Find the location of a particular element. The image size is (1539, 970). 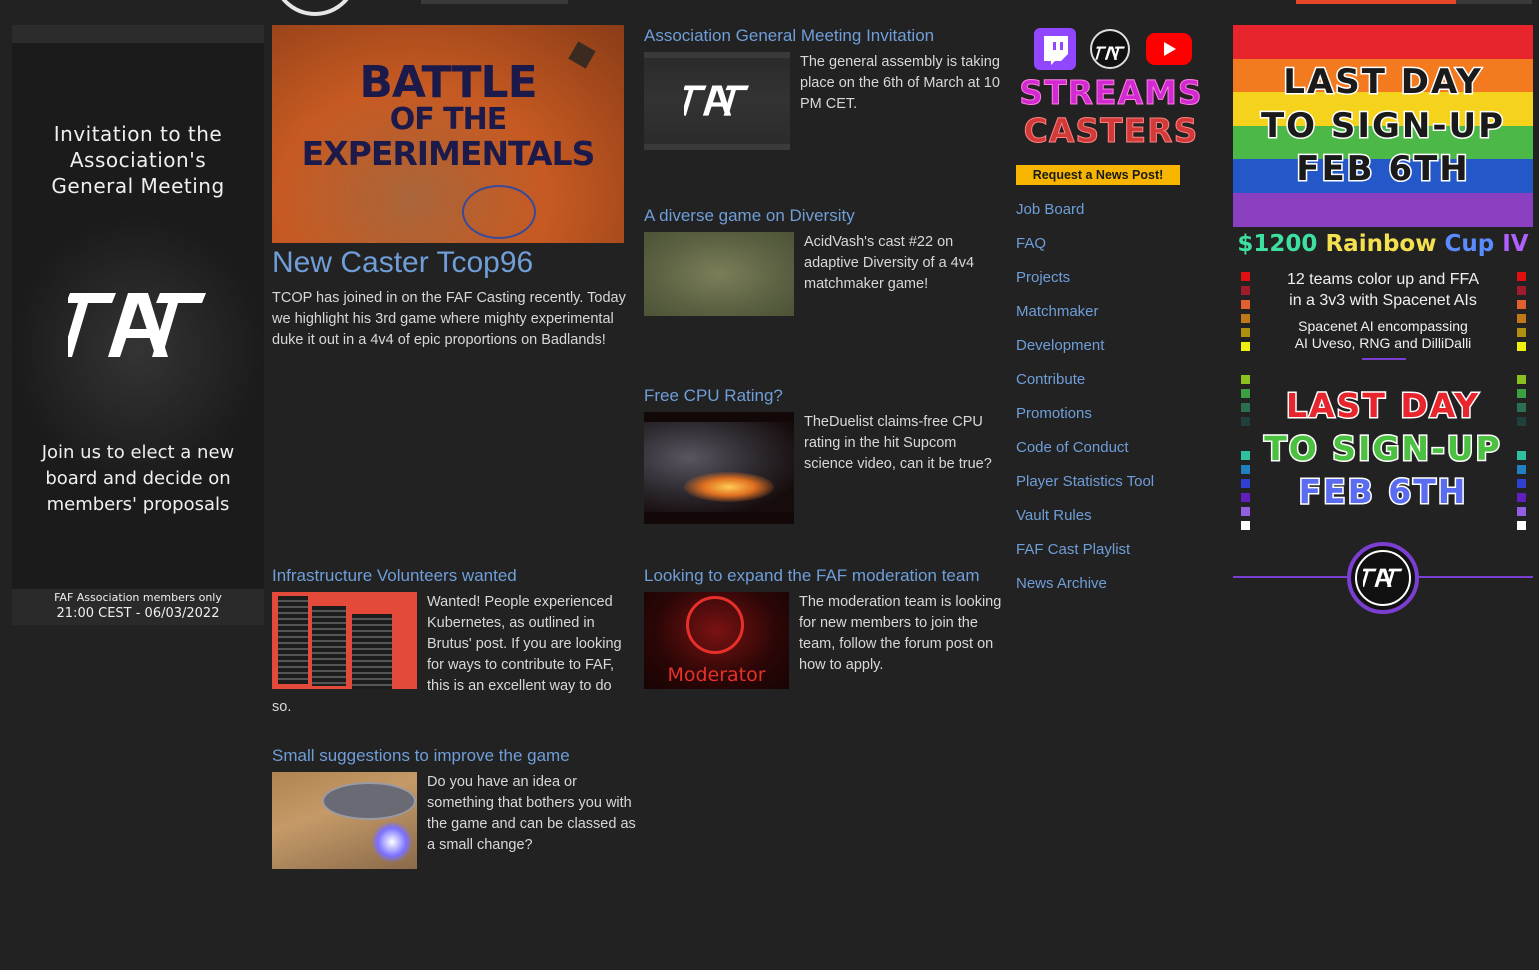

nav-link: Development is located at coordinates (1085, 346).